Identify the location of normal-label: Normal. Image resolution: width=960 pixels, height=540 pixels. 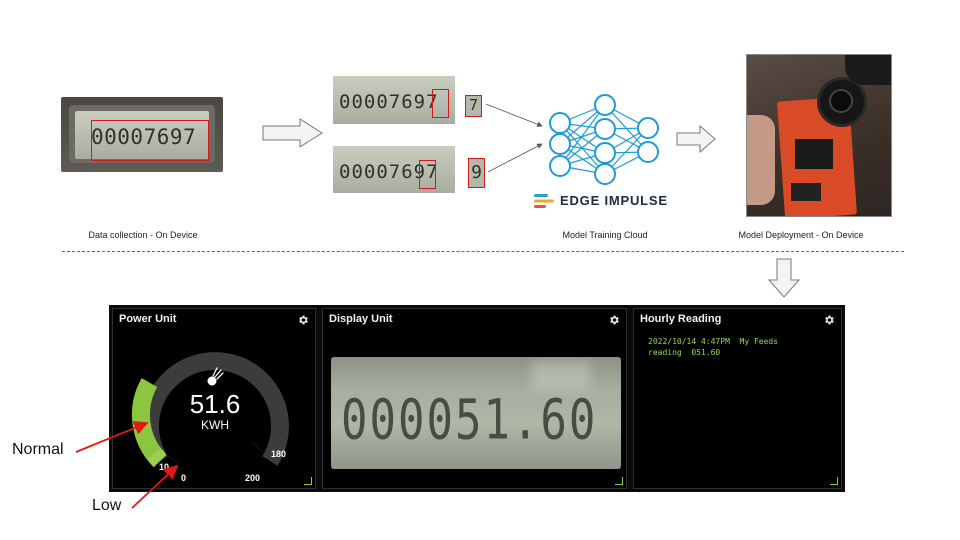
(38, 449).